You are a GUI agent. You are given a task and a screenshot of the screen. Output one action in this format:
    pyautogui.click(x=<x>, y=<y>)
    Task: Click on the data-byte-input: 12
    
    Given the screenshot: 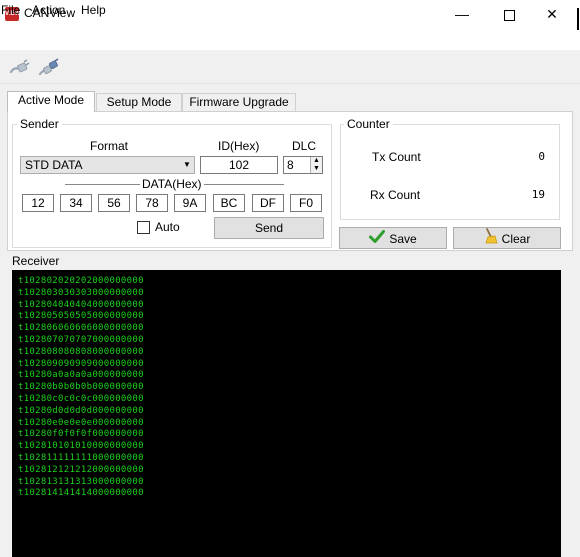 What is the action you would take?
    pyautogui.click(x=38, y=203)
    